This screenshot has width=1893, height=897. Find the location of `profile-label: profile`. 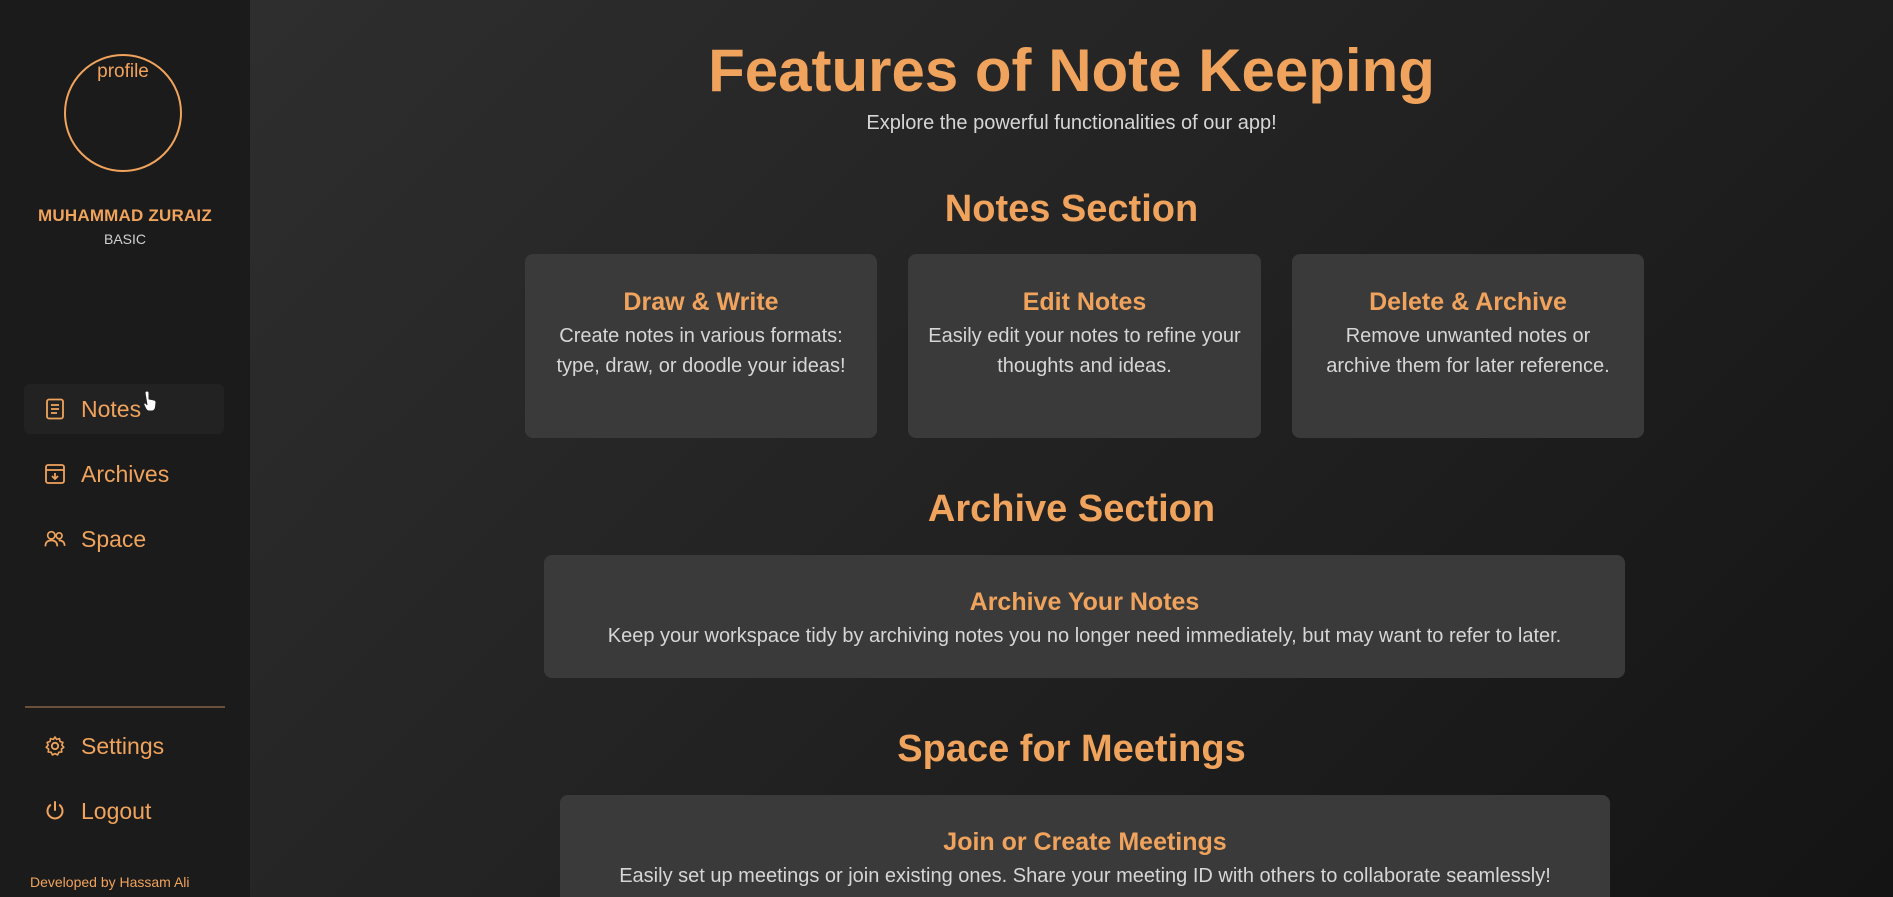

profile-label: profile is located at coordinates (123, 71).